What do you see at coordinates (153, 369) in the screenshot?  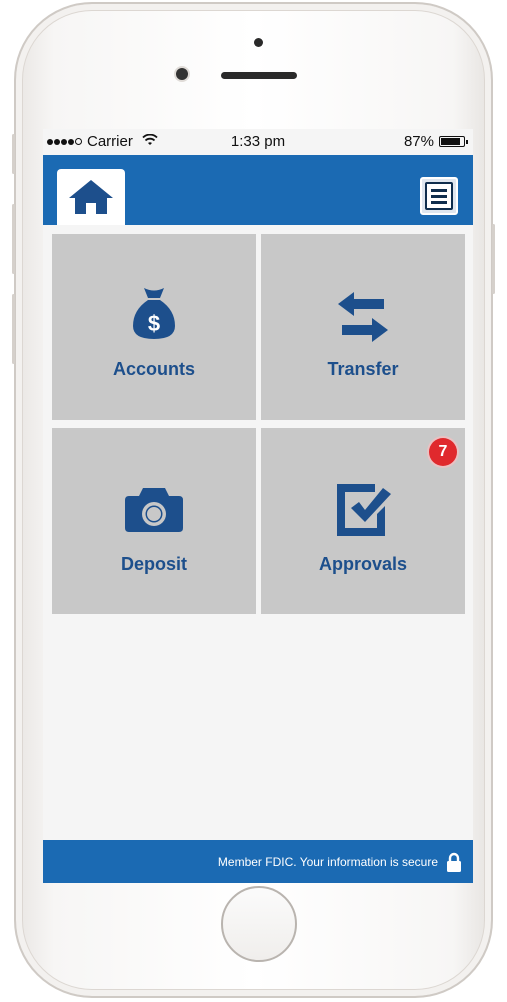 I see `accounts-label: Accounts` at bounding box center [153, 369].